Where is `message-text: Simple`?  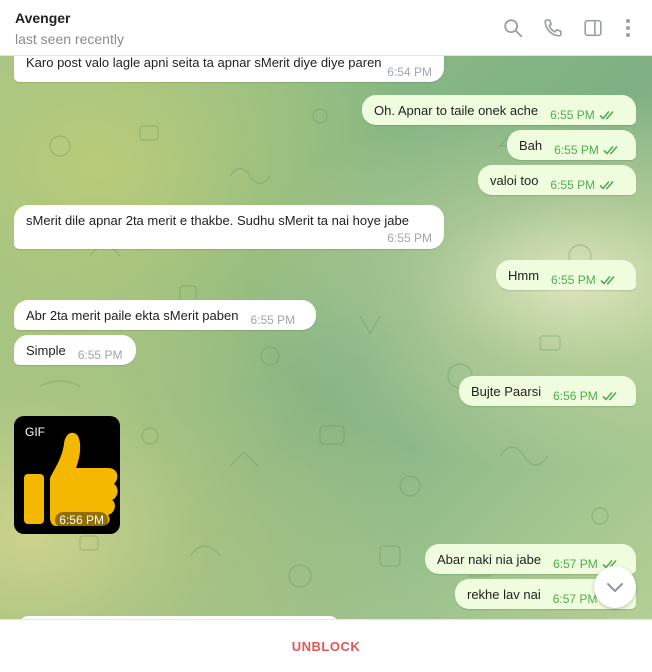 message-text: Simple is located at coordinates (46, 350).